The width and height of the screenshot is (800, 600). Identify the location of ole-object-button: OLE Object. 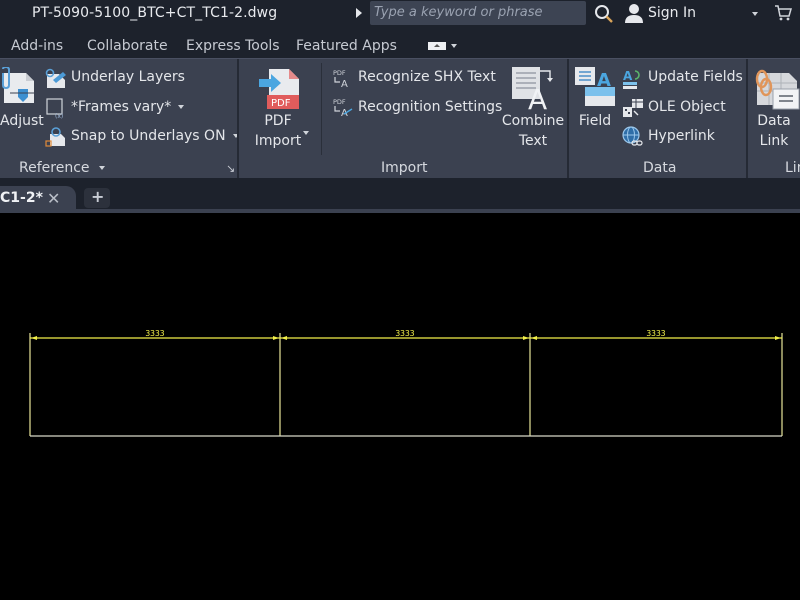
(687, 107).